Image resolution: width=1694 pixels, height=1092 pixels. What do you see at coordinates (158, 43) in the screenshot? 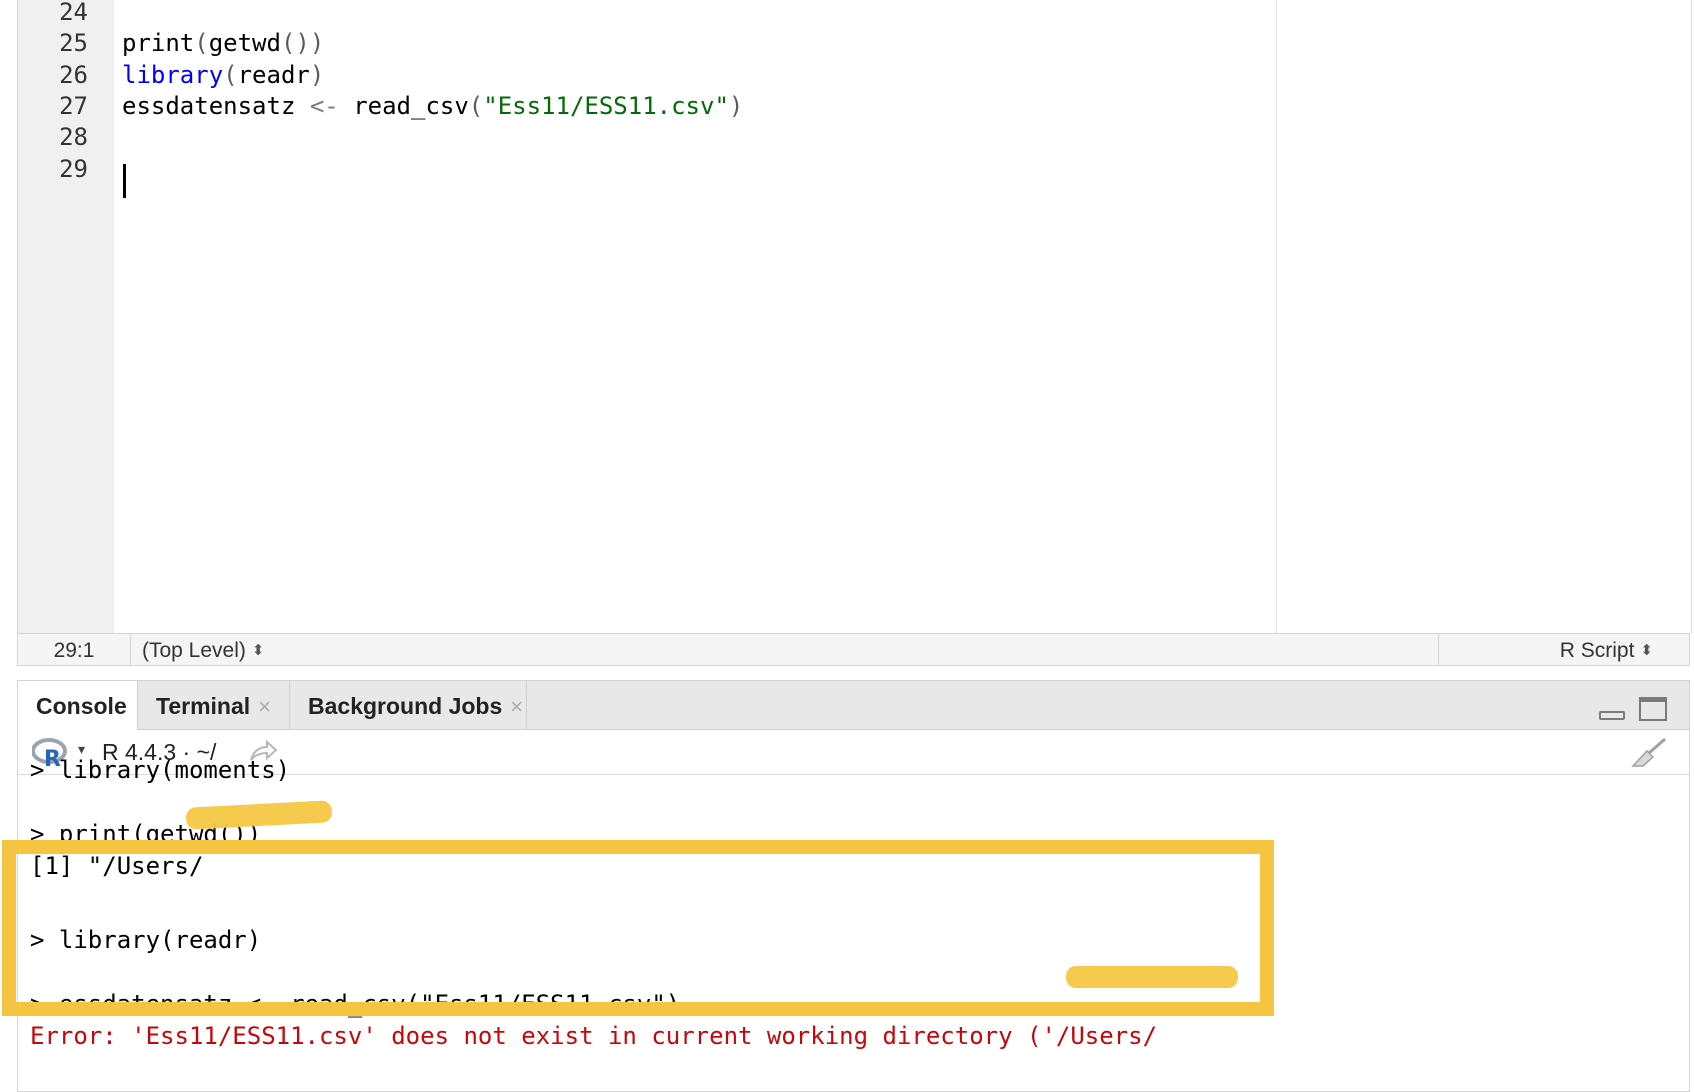
I see `code-token: print` at bounding box center [158, 43].